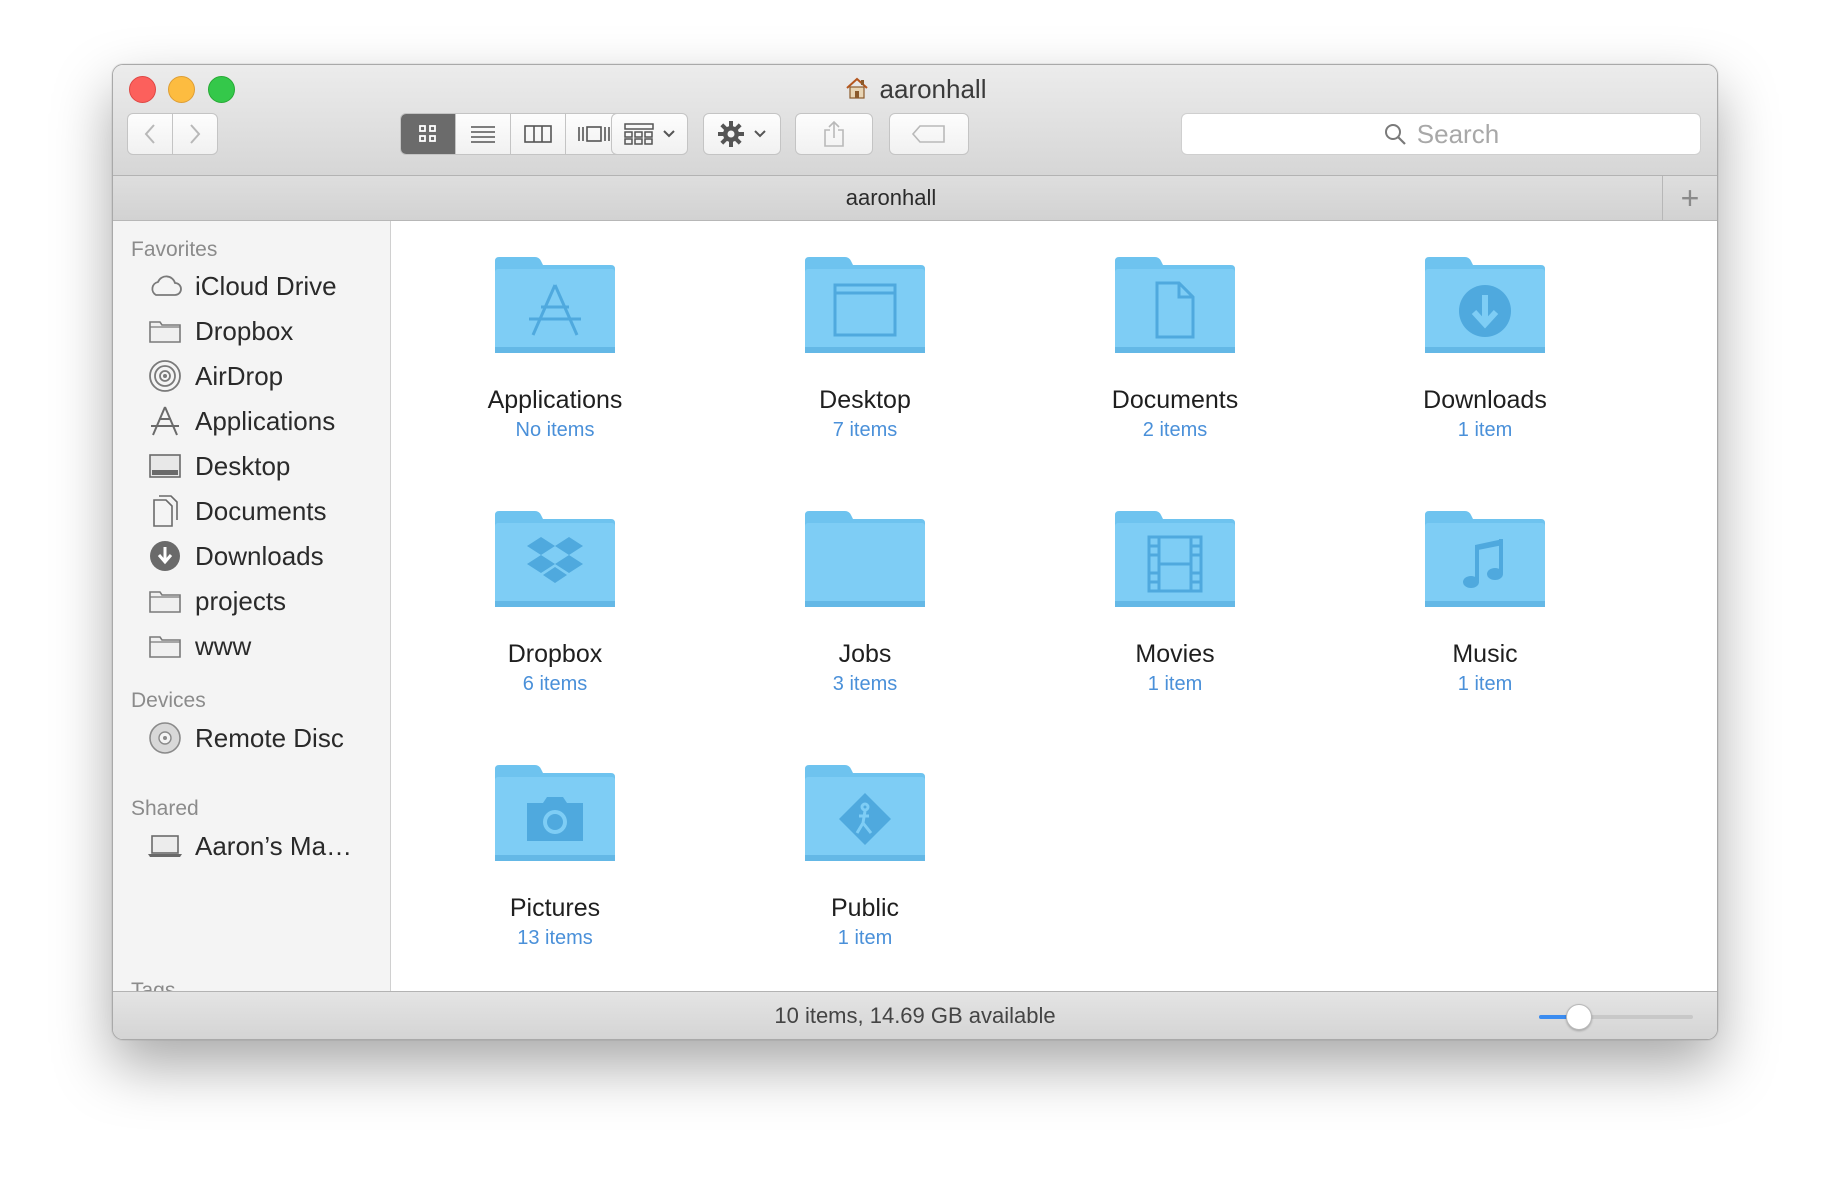 The height and width of the screenshot is (1194, 1822). What do you see at coordinates (168, 700) in the screenshot?
I see `sidebar-header-devices: Devices` at bounding box center [168, 700].